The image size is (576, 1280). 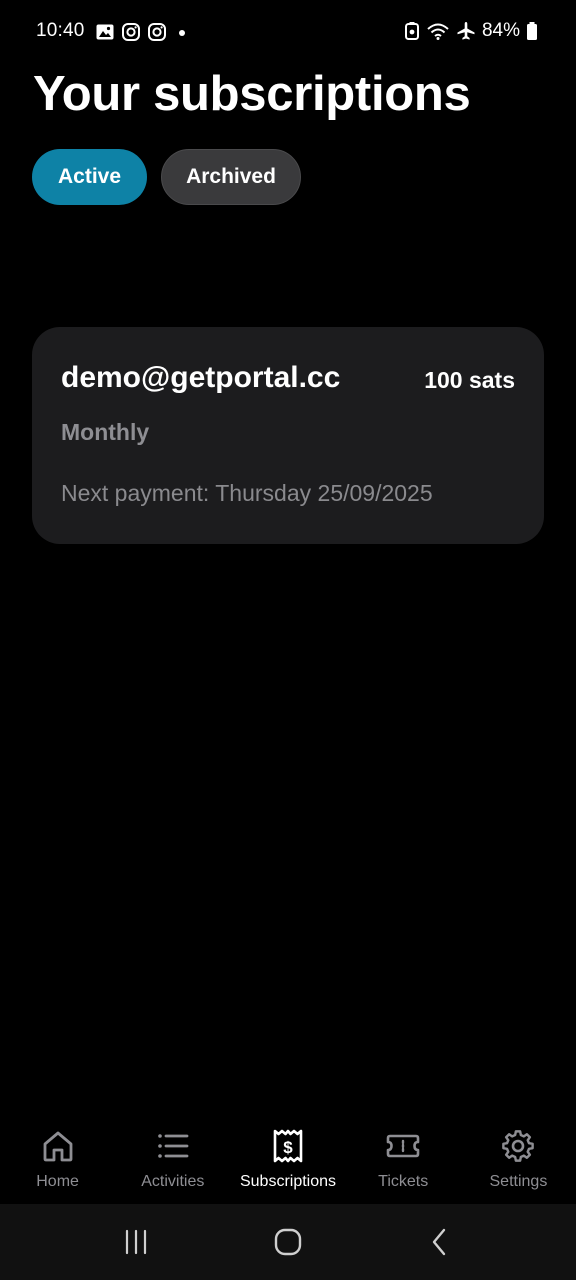 I want to click on home-circle-icon, so click(x=288, y=1242).